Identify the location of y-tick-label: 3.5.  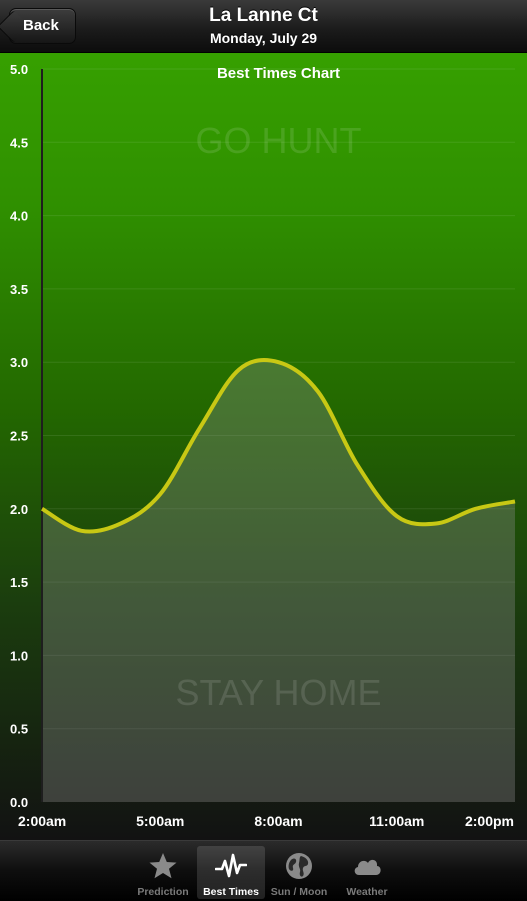
(19, 289).